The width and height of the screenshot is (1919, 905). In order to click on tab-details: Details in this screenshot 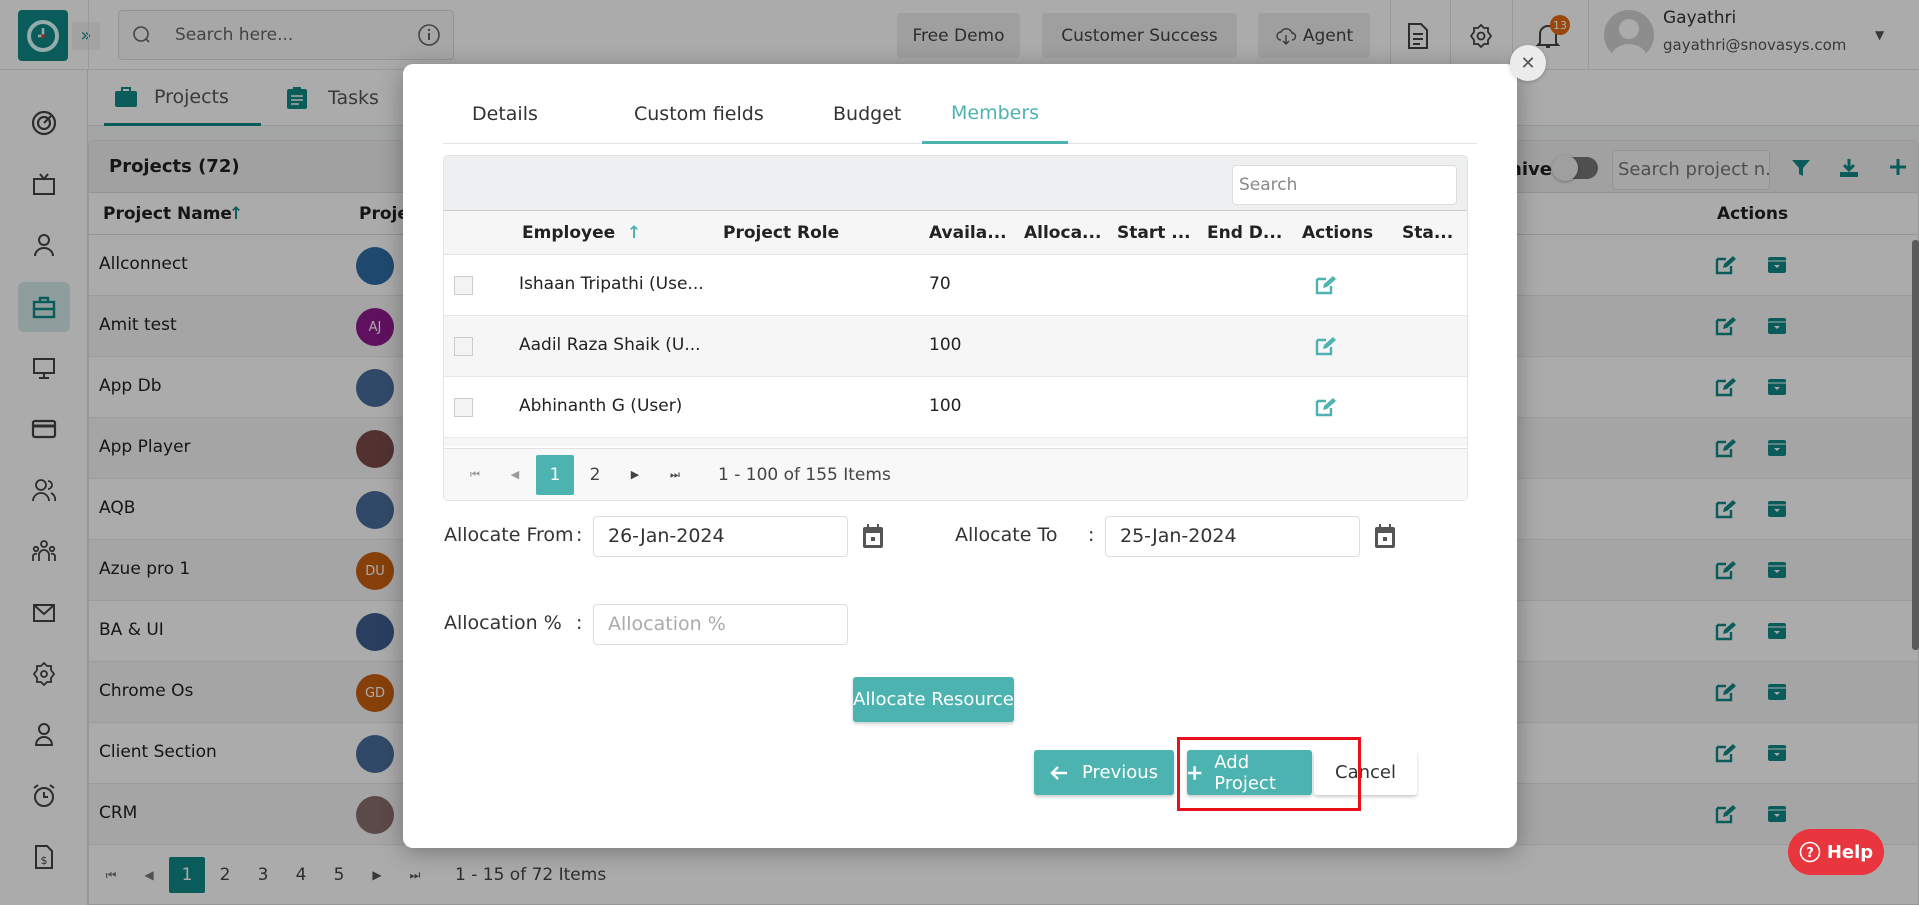, I will do `click(505, 114)`.